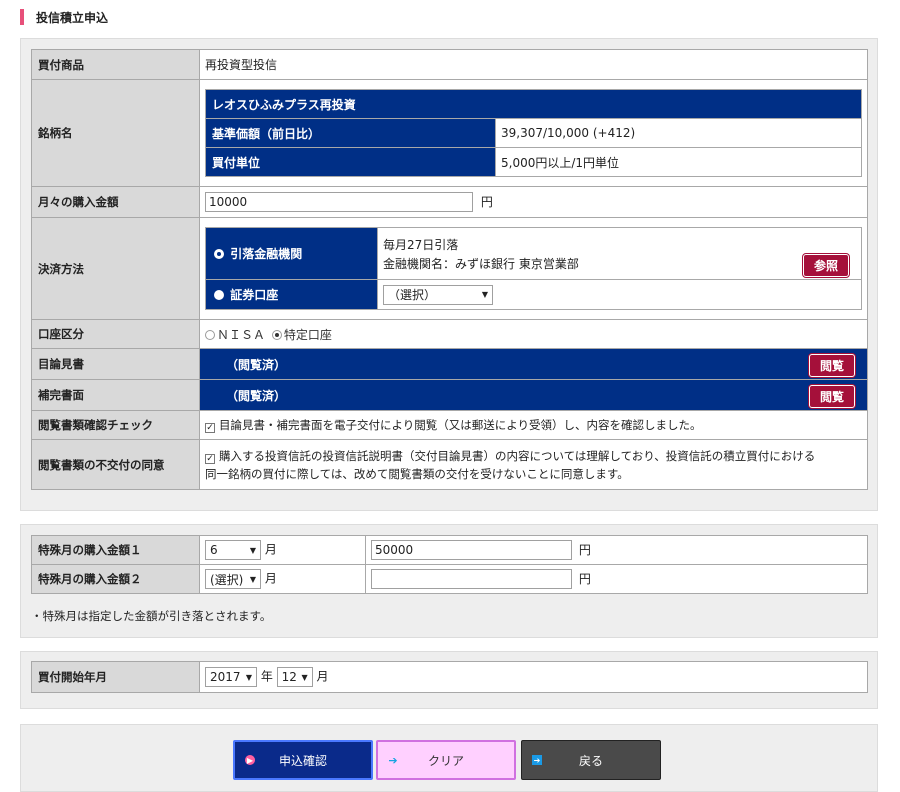 The height and width of the screenshot is (792, 900). I want to click on product-value: 再投資型投信, so click(533, 64).